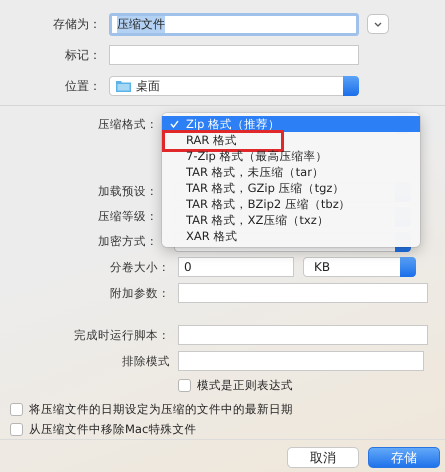  What do you see at coordinates (291, 236) in the screenshot?
I see `menu-item: XAR 格式` at bounding box center [291, 236].